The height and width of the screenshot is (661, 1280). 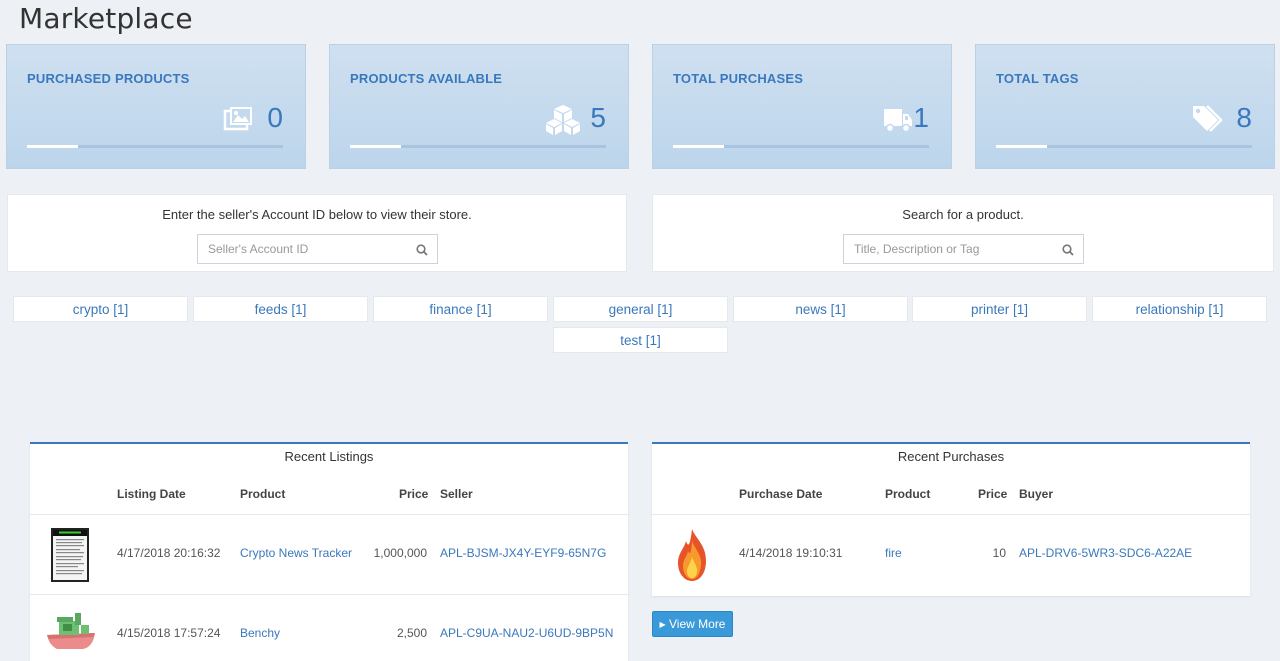 What do you see at coordinates (921, 117) in the screenshot?
I see `stat-value: 1` at bounding box center [921, 117].